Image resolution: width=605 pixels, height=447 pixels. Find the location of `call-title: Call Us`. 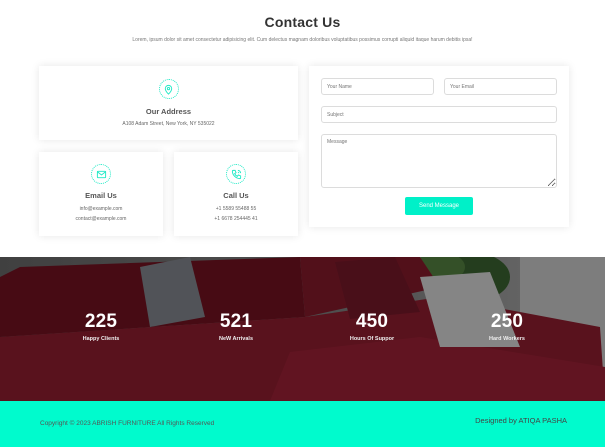

call-title: Call Us is located at coordinates (236, 195).